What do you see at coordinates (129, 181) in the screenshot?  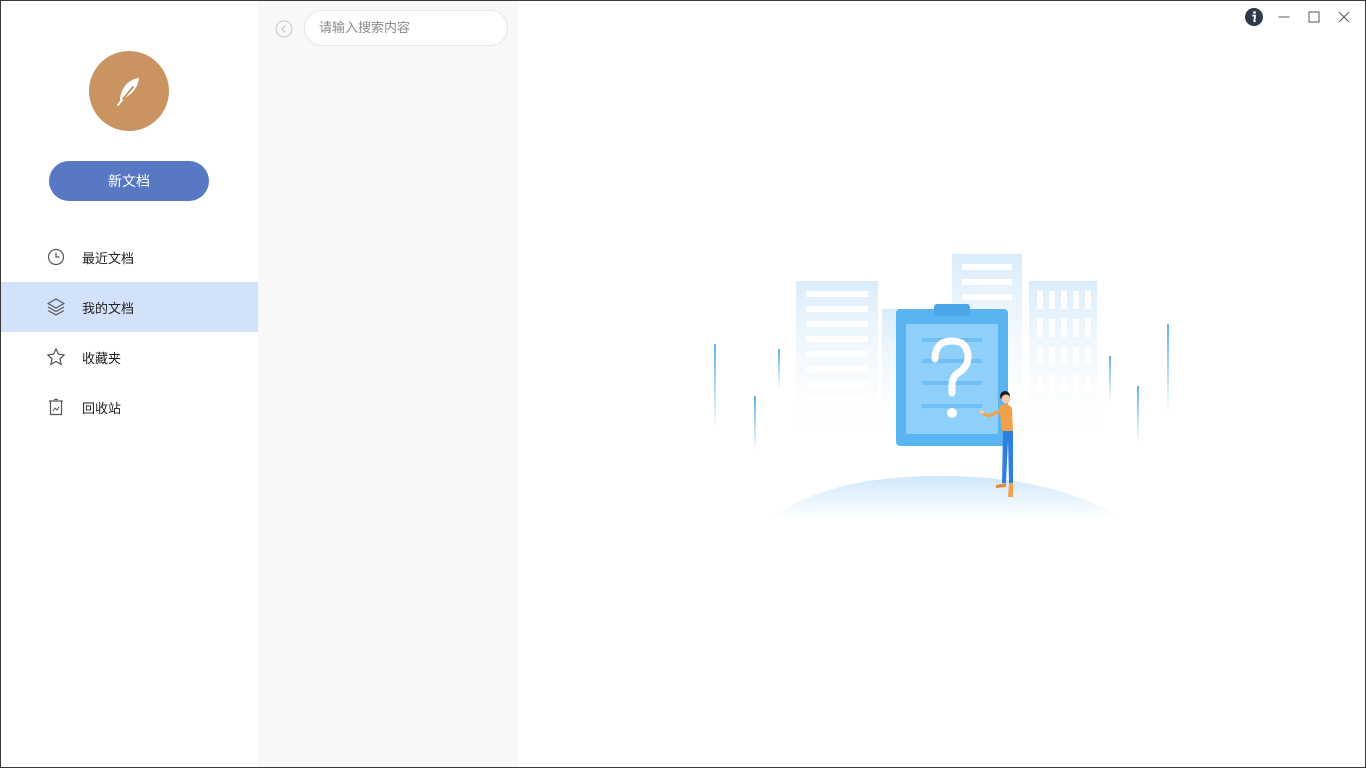 I see `new-document-button: 新文档` at bounding box center [129, 181].